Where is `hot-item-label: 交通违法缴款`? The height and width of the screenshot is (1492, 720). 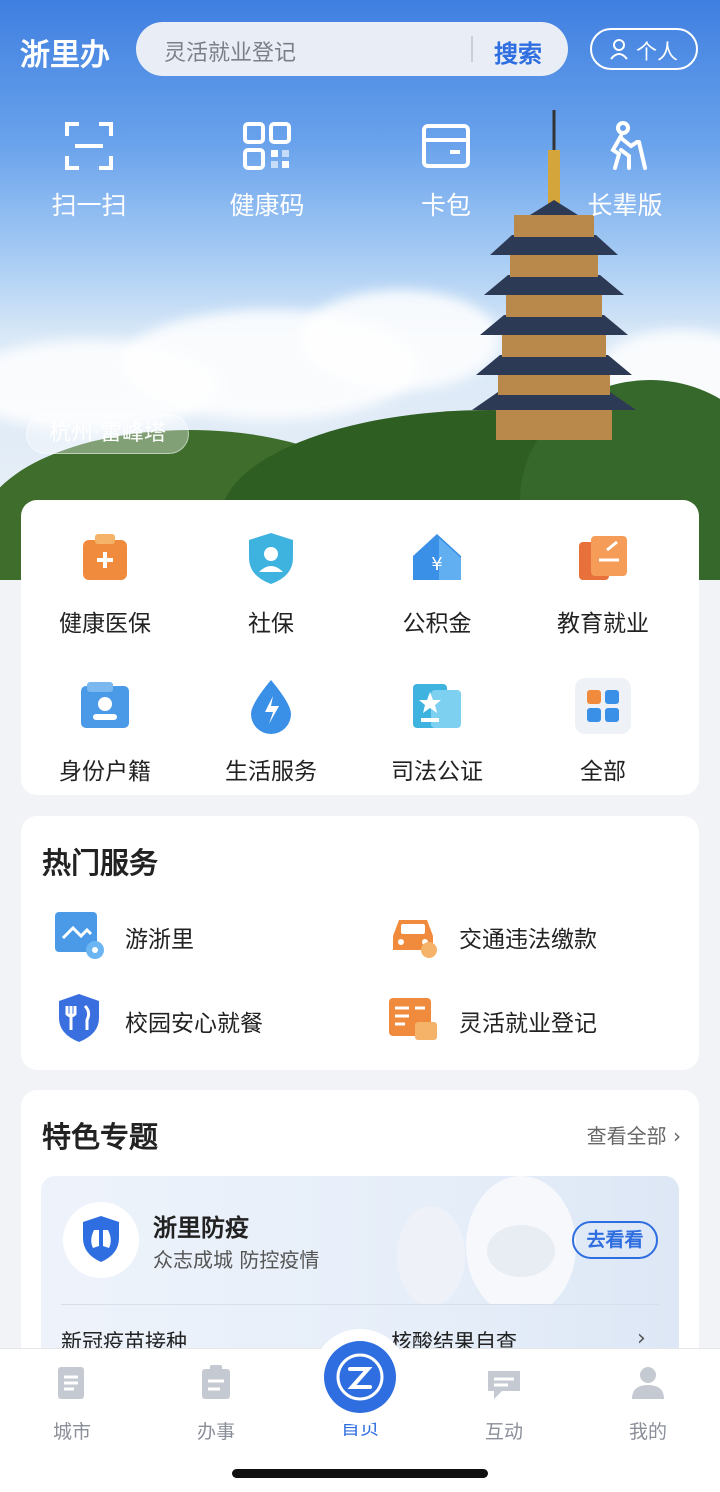
hot-item-label: 交通违法缴款 is located at coordinates (528, 940).